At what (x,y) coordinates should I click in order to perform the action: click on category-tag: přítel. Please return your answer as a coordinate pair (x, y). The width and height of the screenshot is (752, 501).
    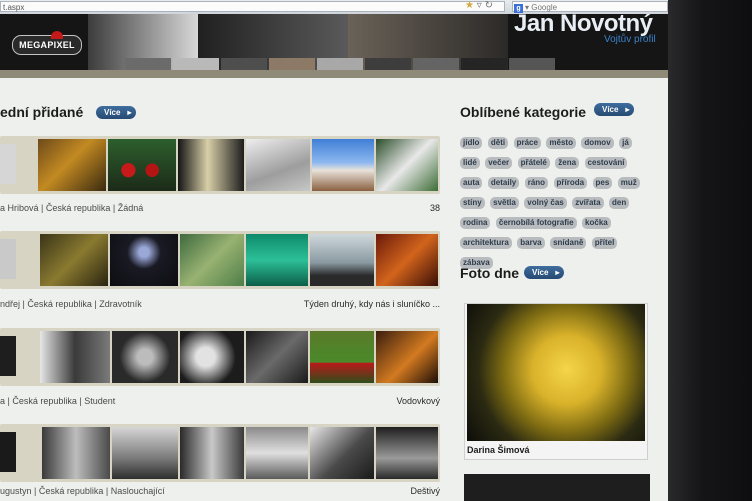
    Looking at the image, I should click on (604, 243).